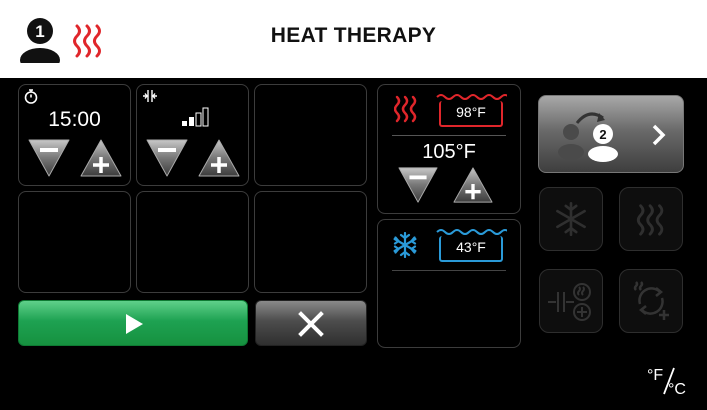 Image resolution: width=707 pixels, height=410 pixels. What do you see at coordinates (655, 375) in the screenshot?
I see `svg-text: °F` at bounding box center [655, 375].